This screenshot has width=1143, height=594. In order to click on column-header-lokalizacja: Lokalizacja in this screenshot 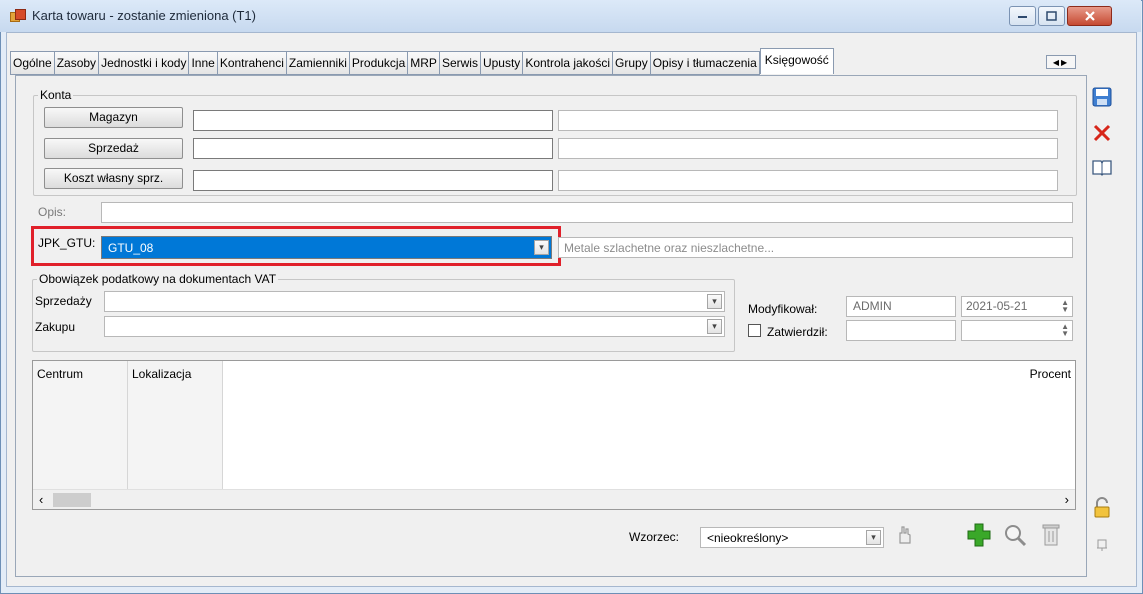, I will do `click(161, 374)`.